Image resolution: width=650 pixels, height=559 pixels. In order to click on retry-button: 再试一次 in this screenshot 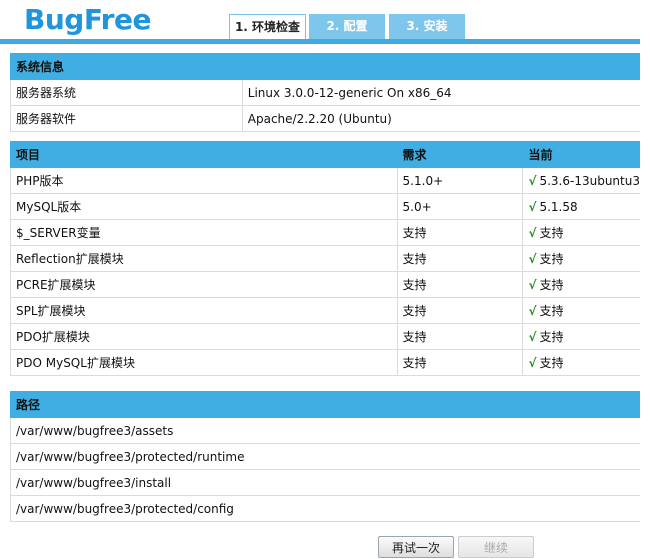, I will do `click(416, 547)`.